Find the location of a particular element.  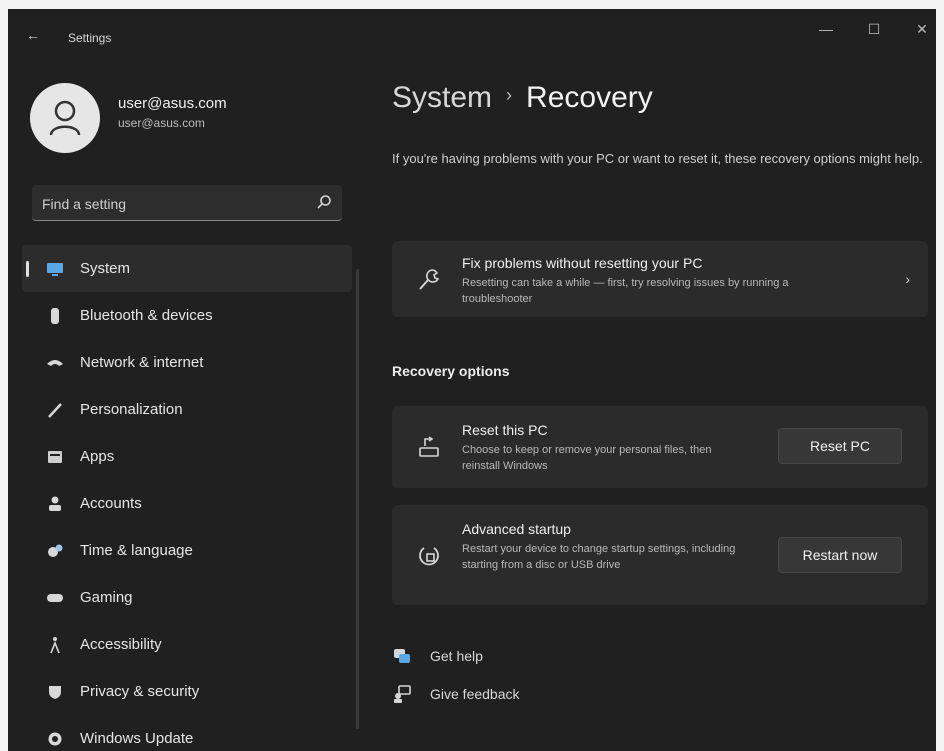

sidebar-item-bluetooth: Bluetooth & devices is located at coordinates (187, 315).